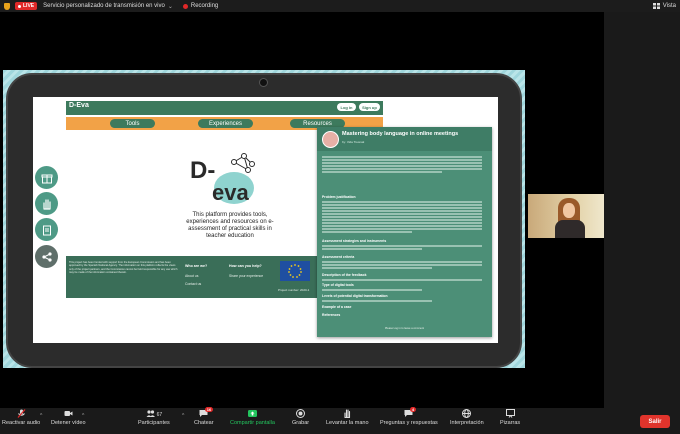  I want to click on chevron-down-icon: ⌄, so click(170, 6).